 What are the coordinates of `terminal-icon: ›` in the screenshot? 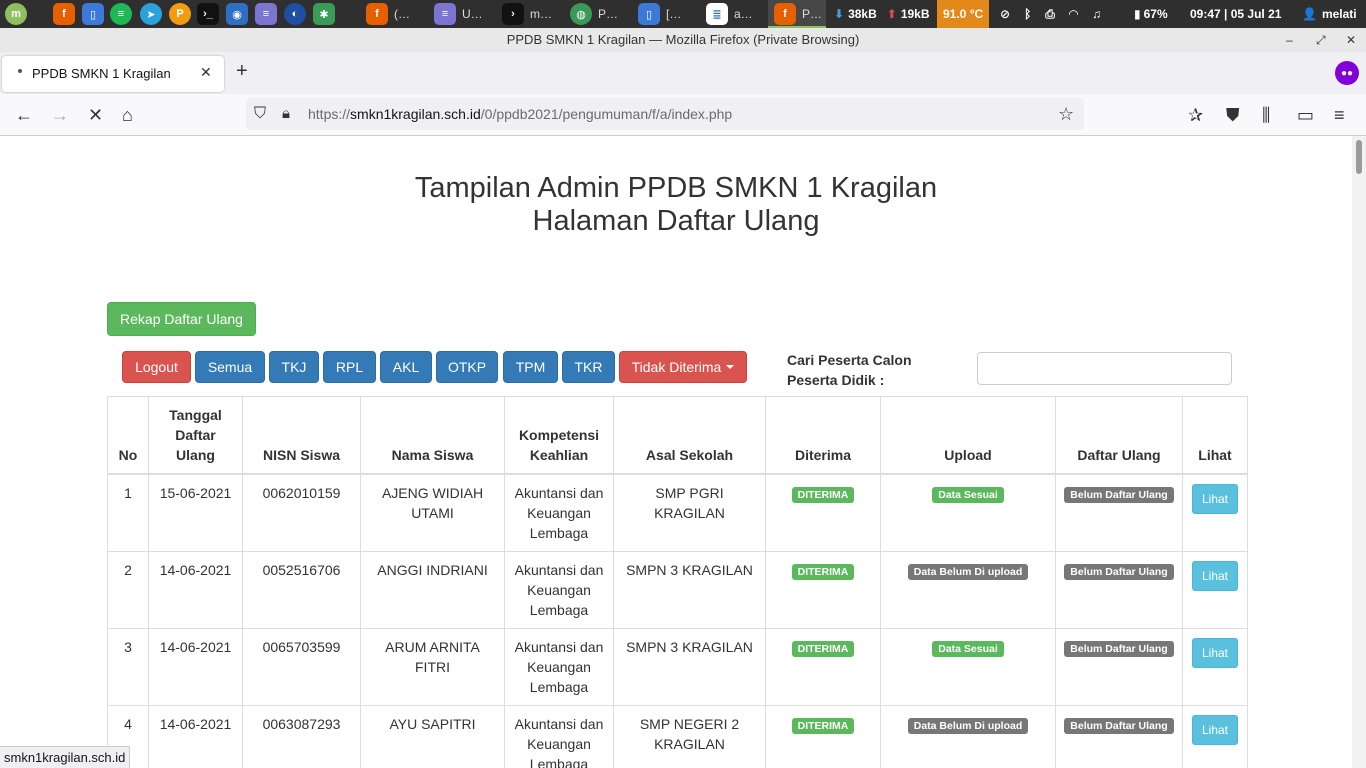 It's located at (513, 14).